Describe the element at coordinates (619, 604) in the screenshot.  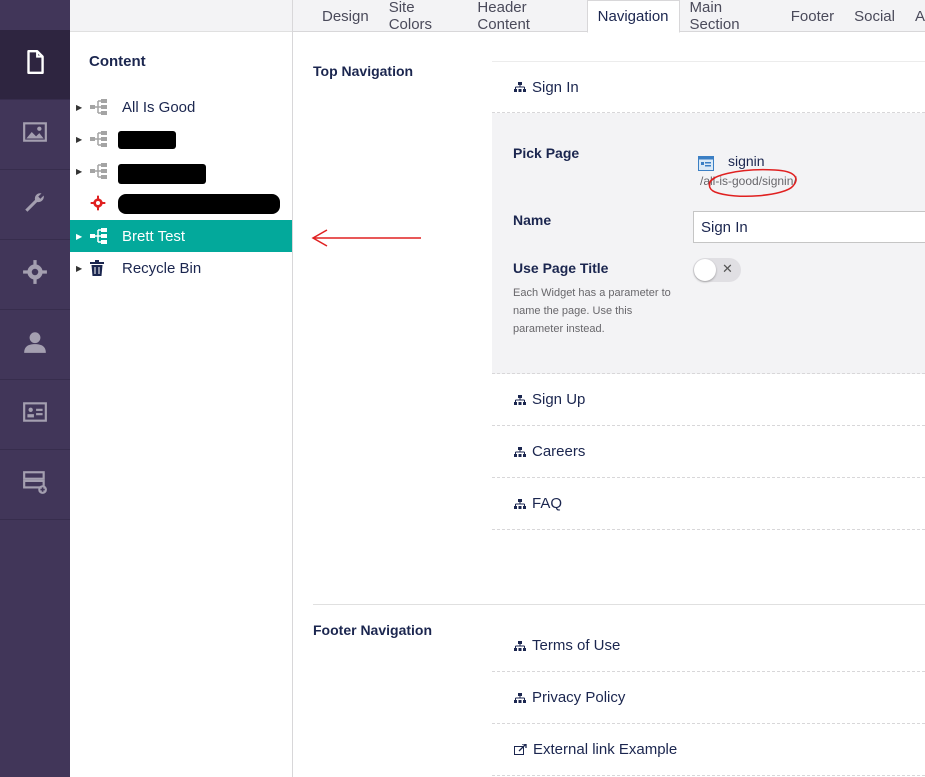
I see `section-divider` at that location.